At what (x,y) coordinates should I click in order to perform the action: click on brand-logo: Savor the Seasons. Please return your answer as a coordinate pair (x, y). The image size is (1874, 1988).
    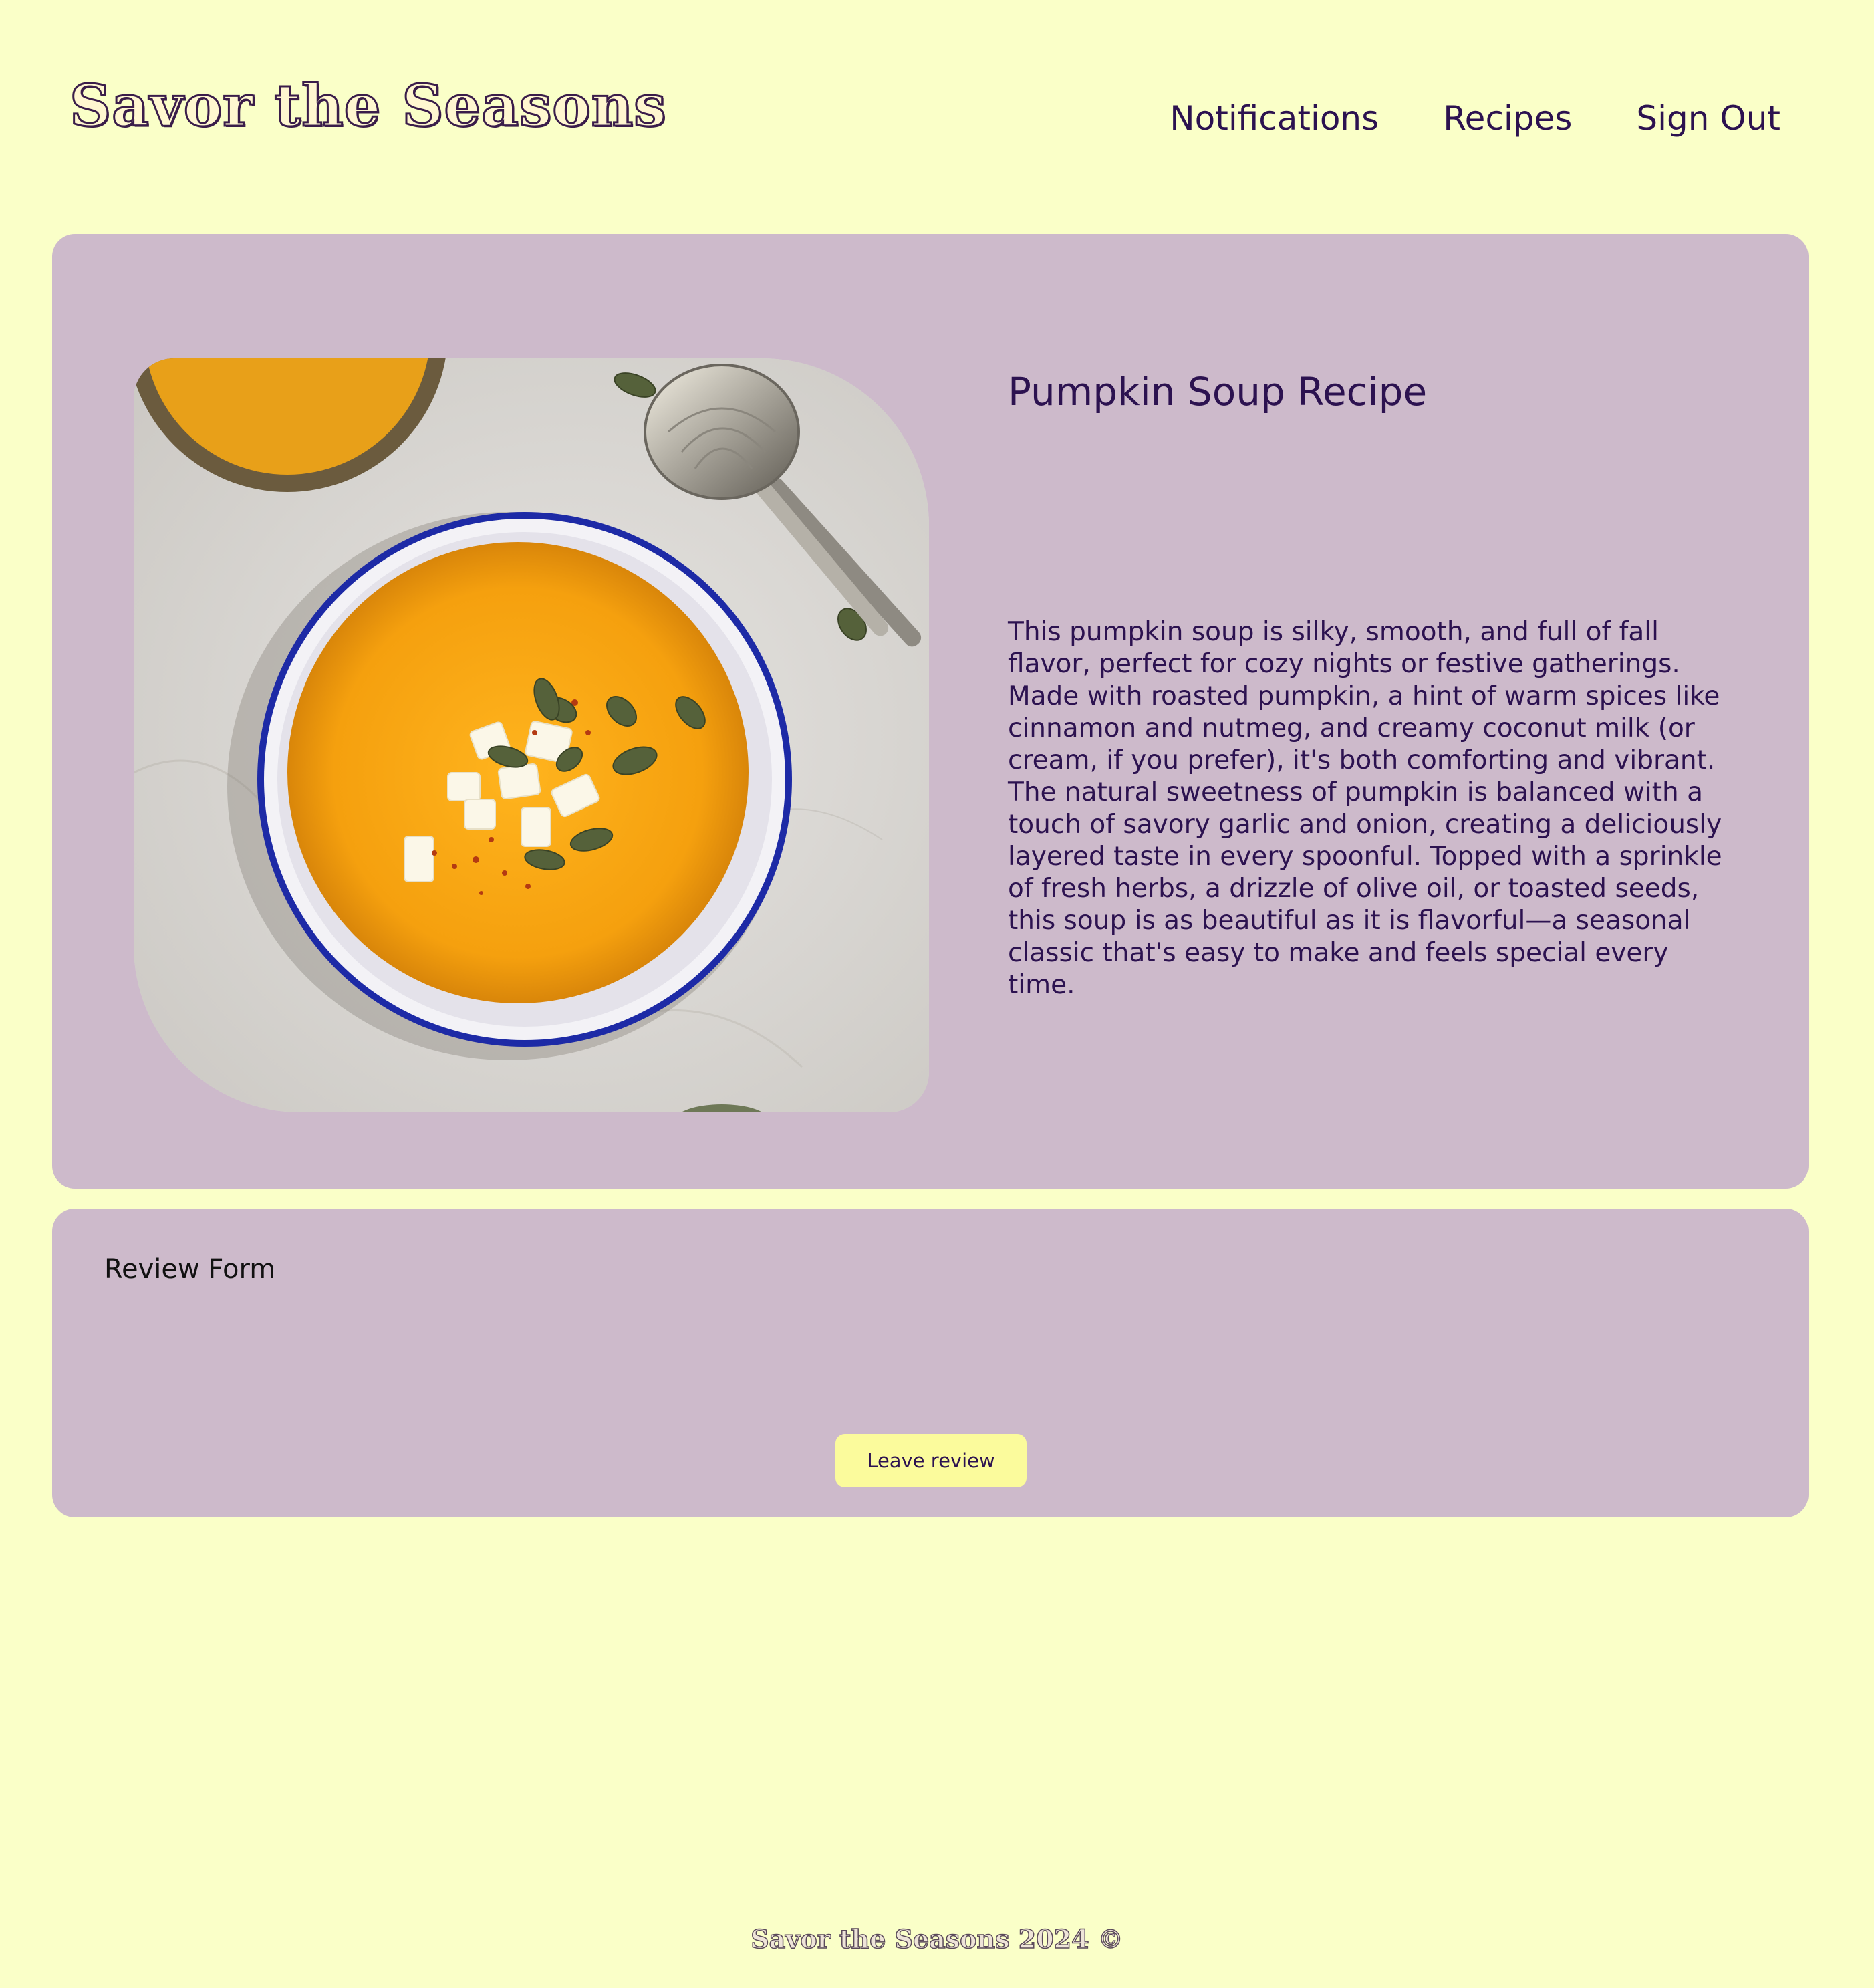
    Looking at the image, I should click on (369, 106).